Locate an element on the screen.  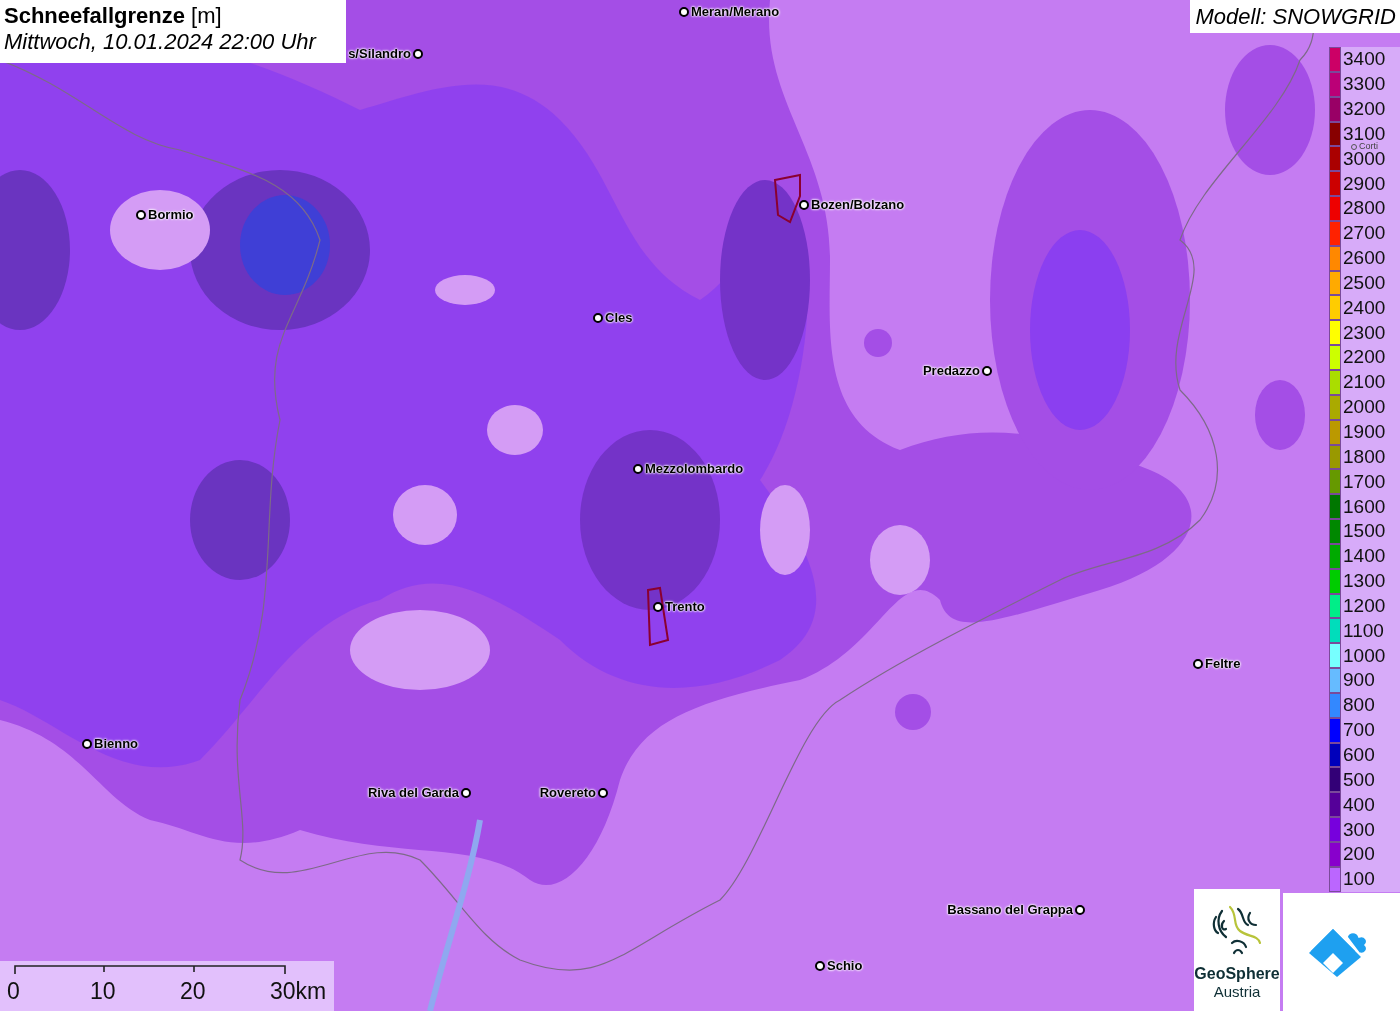
legend-label: 1200 is located at coordinates (1364, 606).